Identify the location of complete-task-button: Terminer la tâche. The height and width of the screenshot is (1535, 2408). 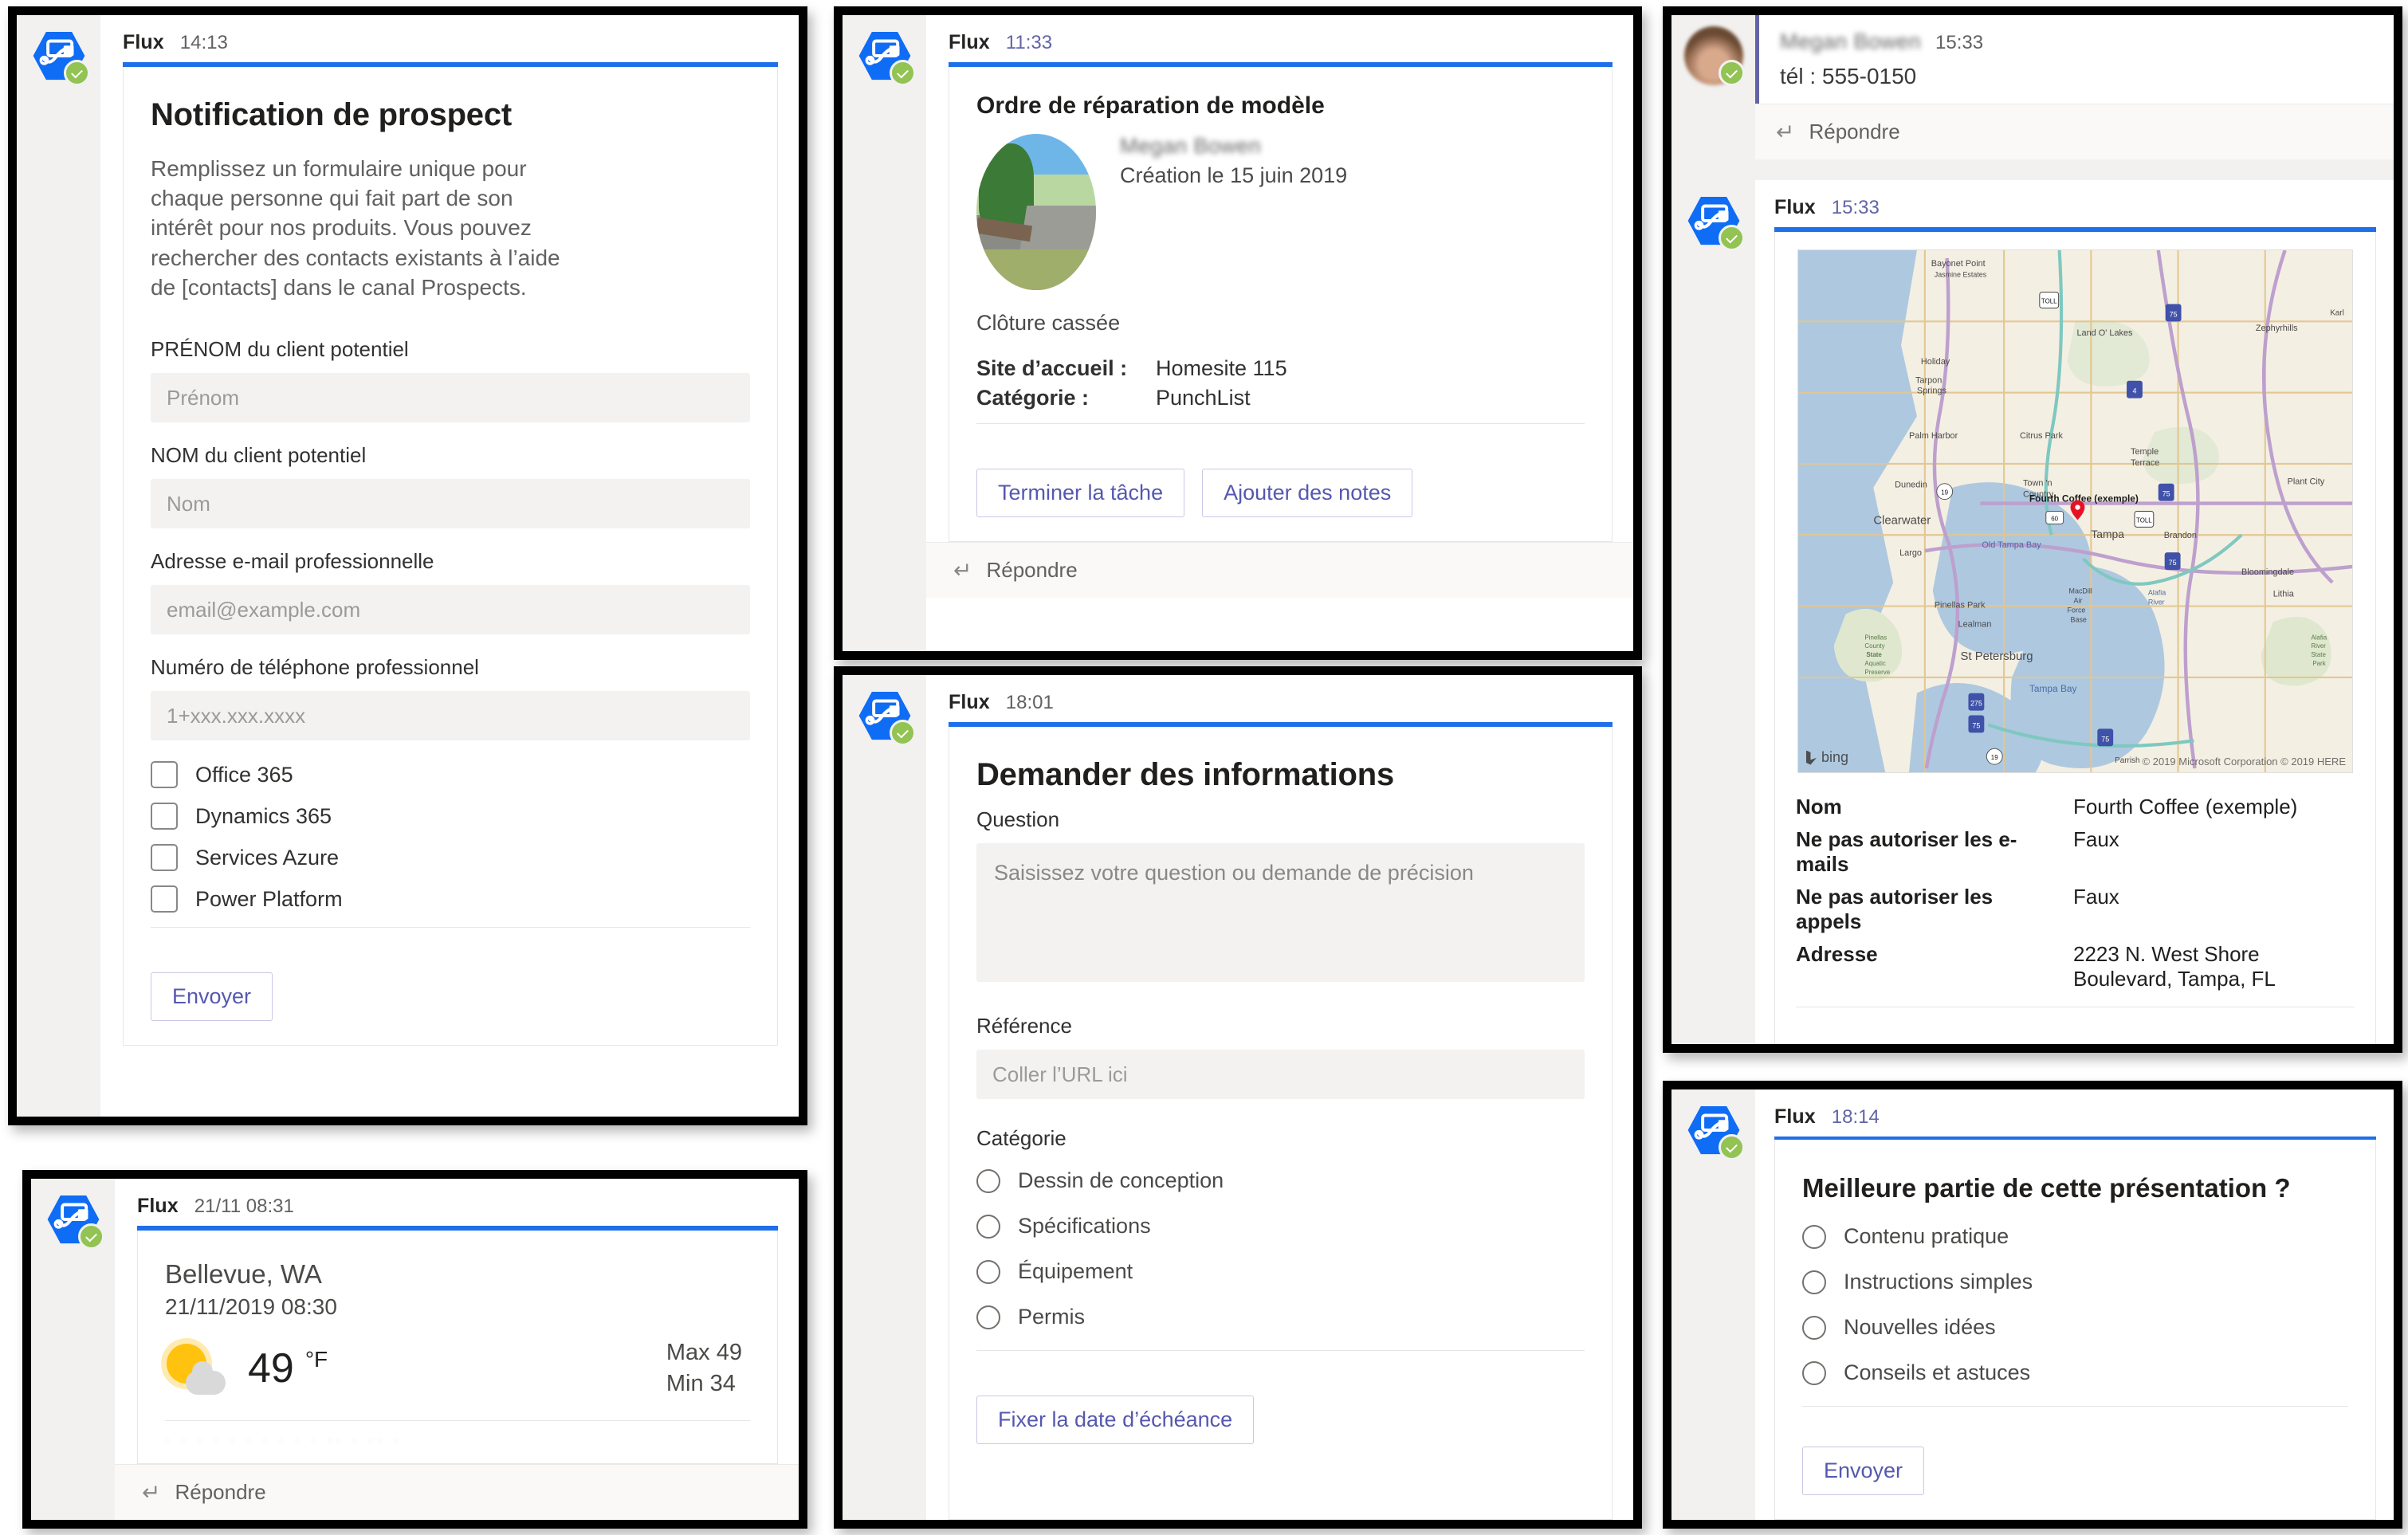
(1080, 493).